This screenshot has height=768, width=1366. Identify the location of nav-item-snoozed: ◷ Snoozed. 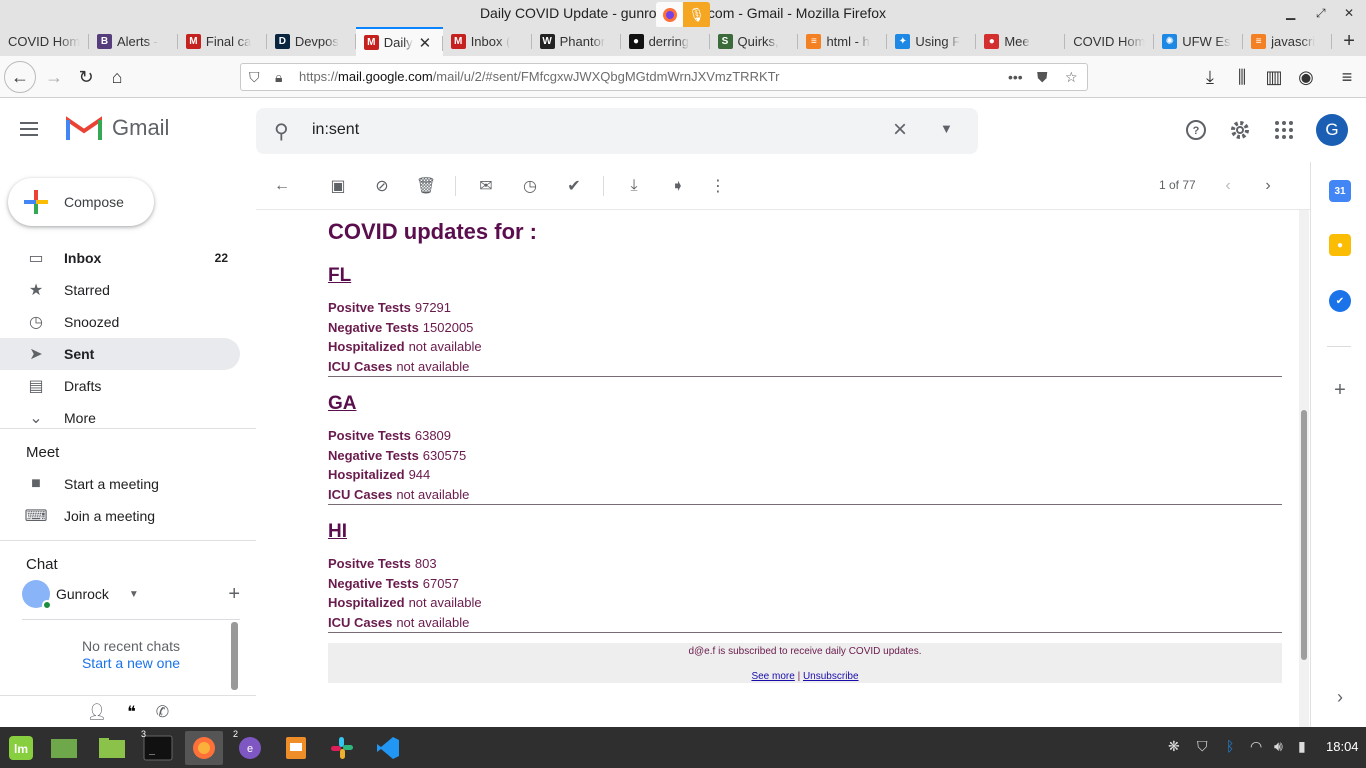
(120, 322).